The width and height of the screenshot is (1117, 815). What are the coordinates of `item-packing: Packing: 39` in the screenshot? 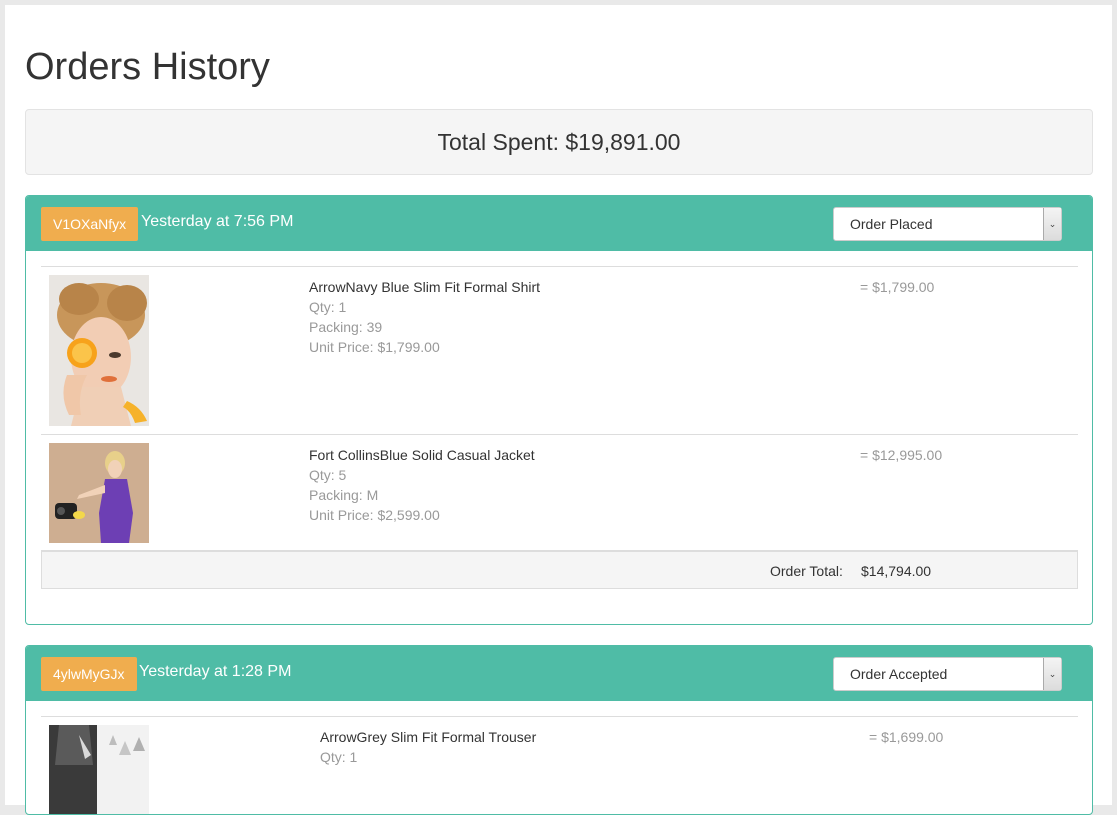 It's located at (346, 327).